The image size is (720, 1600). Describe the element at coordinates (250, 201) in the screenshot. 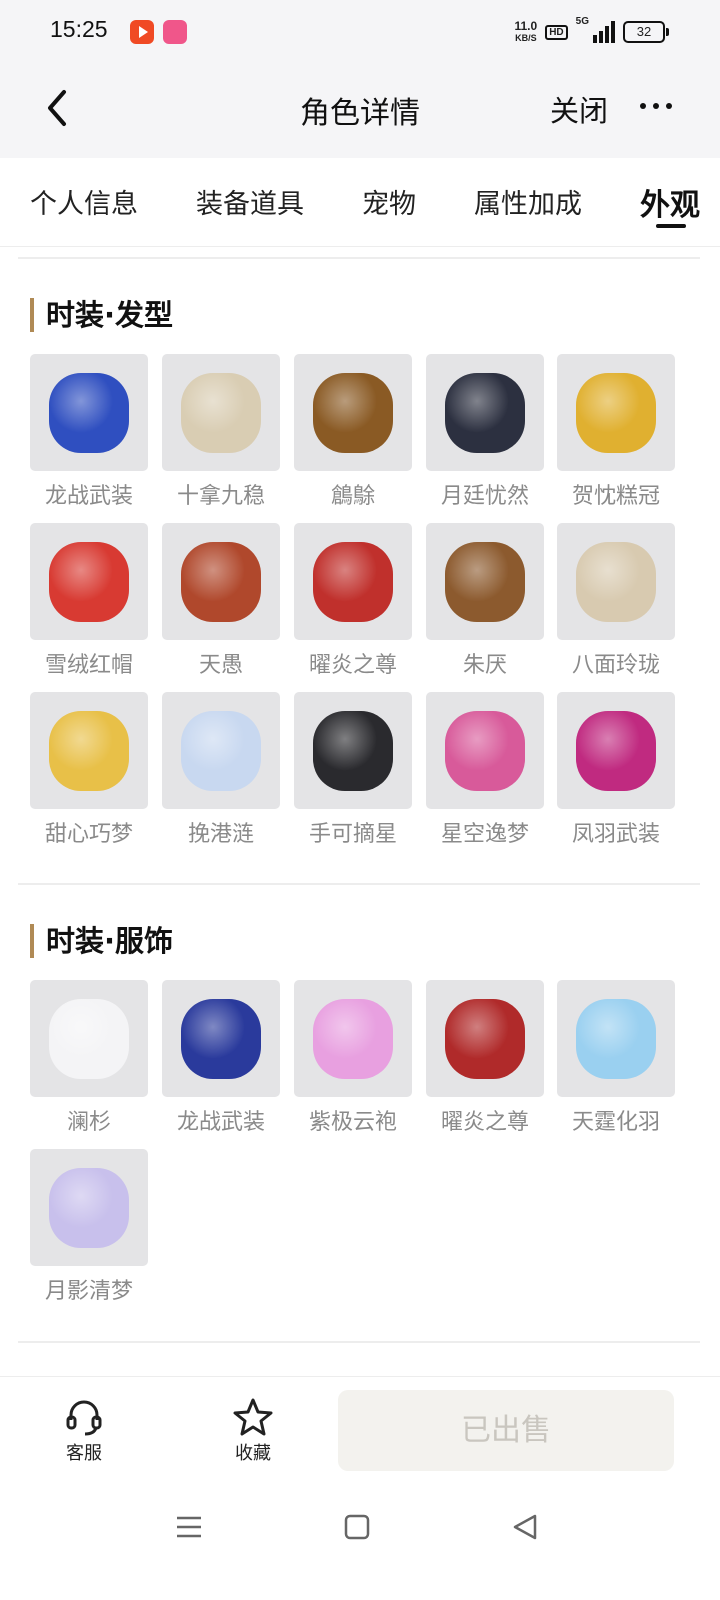

I see `tab-equipment: 装备道具` at that location.